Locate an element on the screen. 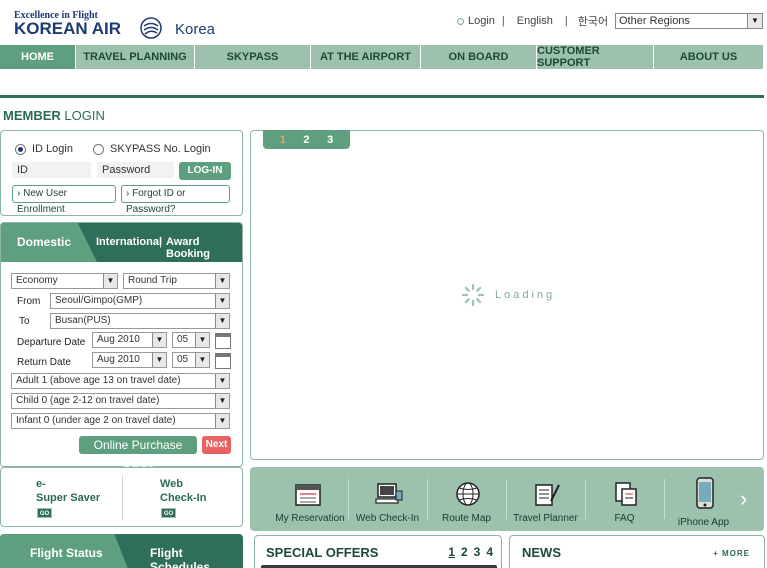 This screenshot has height=568, width=767. departure-day-select: 05 ▼ is located at coordinates (191, 340).